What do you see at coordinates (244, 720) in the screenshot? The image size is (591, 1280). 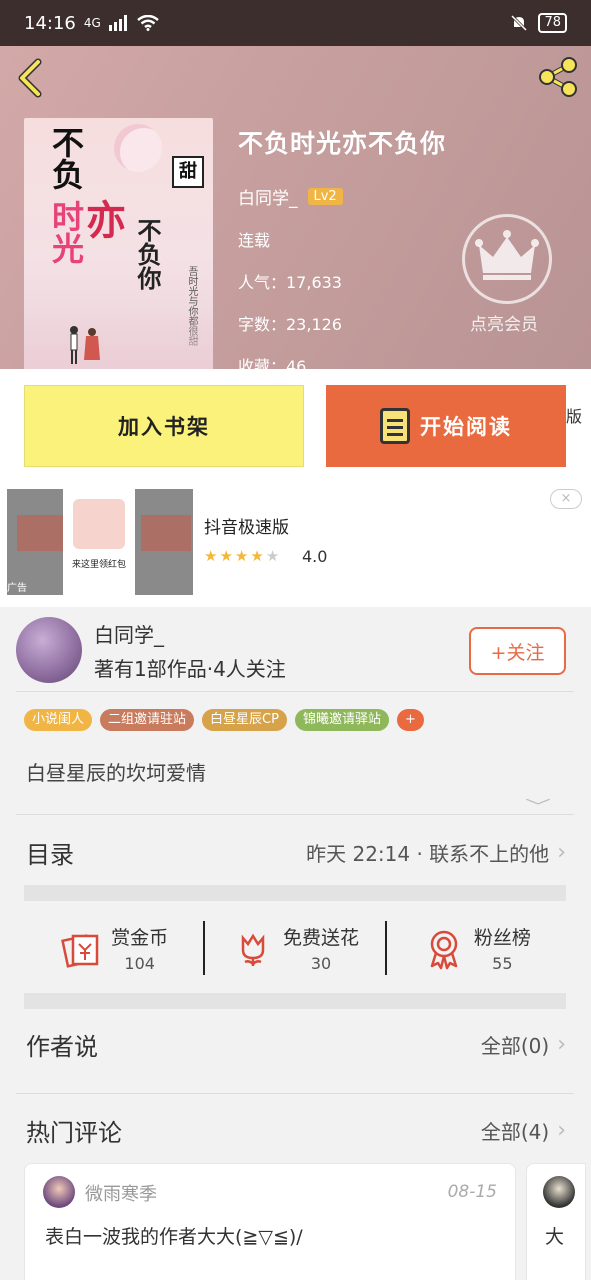 I see `tag-chip: 白昼星辰CP` at bounding box center [244, 720].